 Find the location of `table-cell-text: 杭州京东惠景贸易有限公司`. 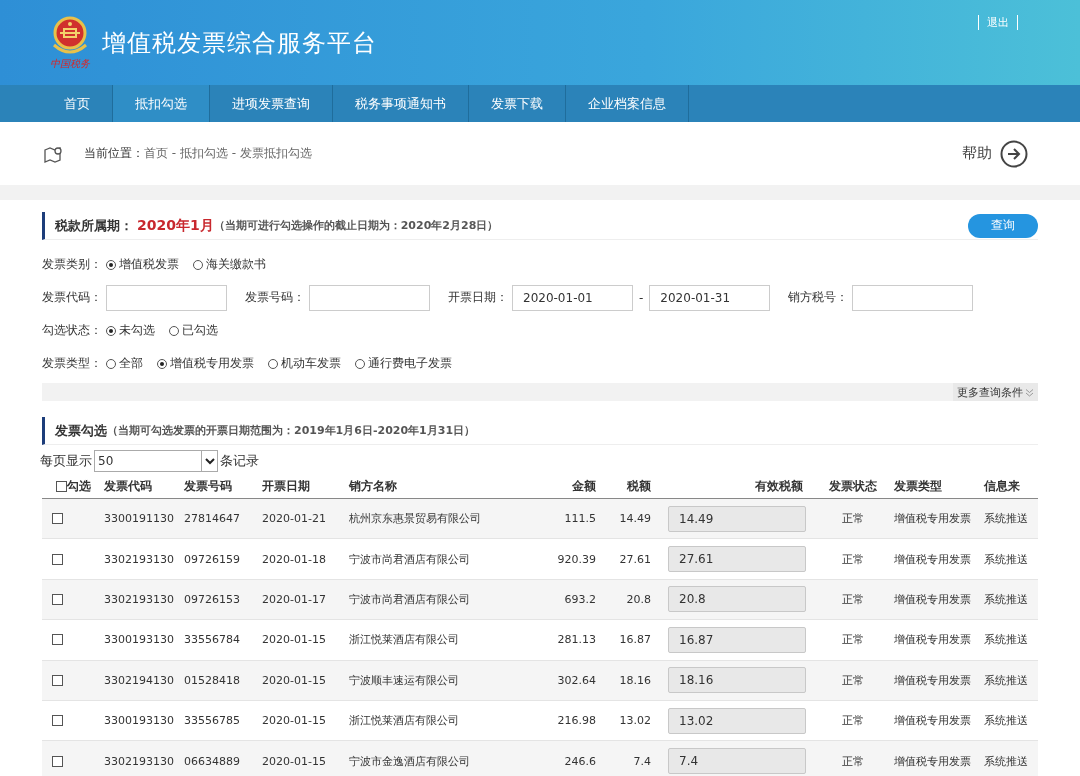

table-cell-text: 杭州京东惠景贸易有限公司 is located at coordinates (415, 519).